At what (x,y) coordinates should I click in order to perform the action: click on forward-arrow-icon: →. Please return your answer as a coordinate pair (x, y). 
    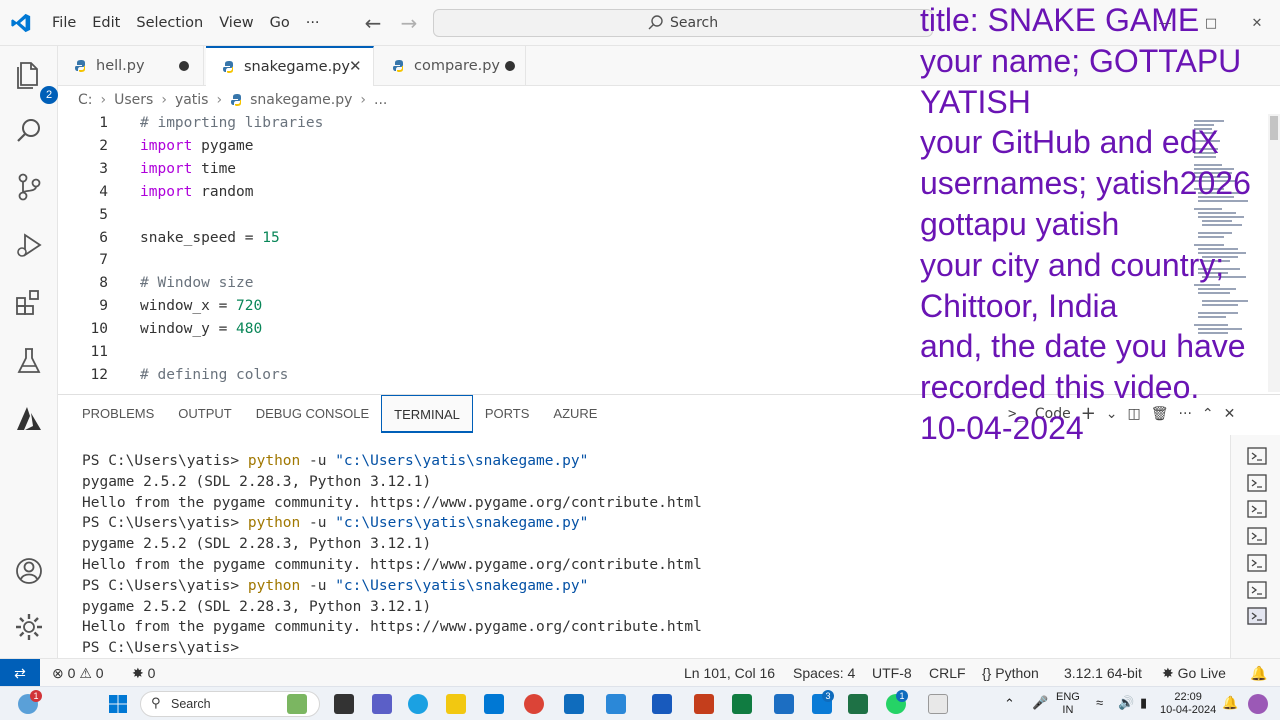
    Looking at the image, I should click on (409, 23).